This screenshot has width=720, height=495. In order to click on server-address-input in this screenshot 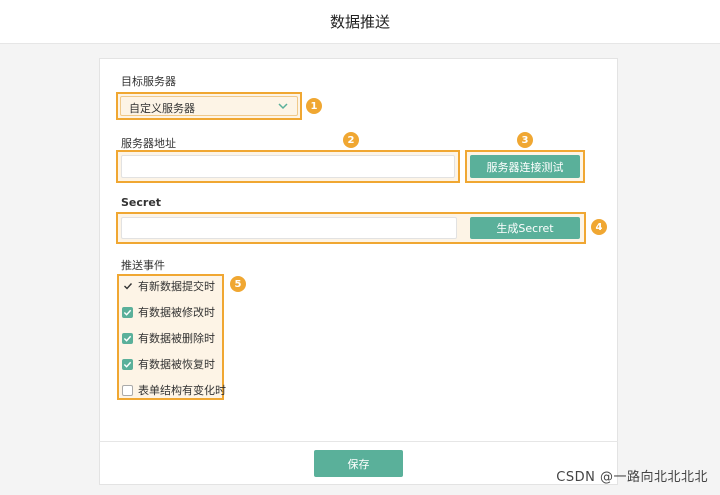, I will do `click(288, 166)`.